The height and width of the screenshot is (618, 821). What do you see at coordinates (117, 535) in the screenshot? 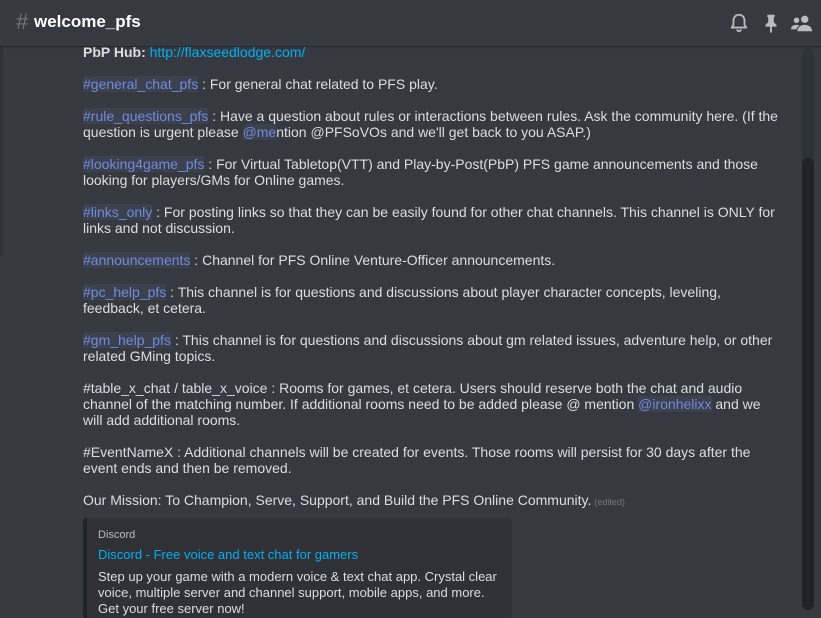
I see `embed-provider: Discord` at bounding box center [117, 535].